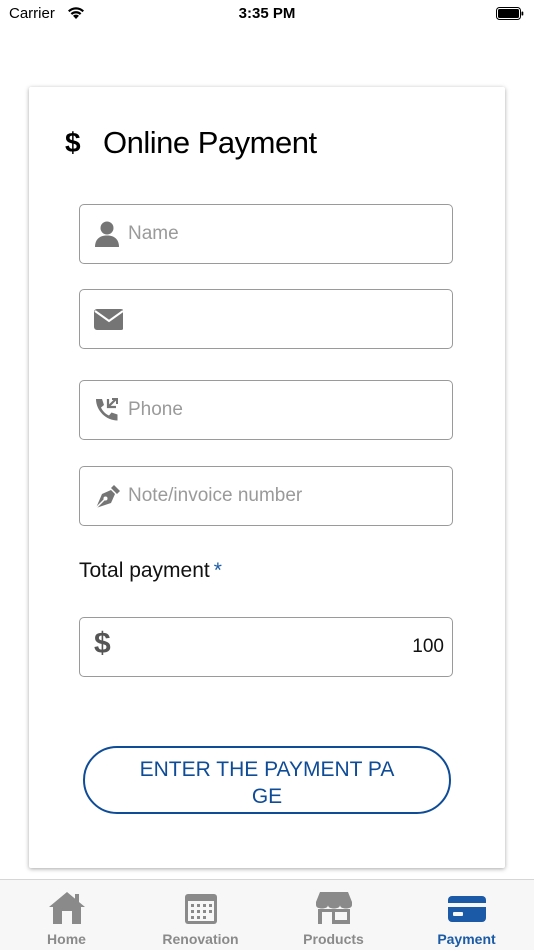 This screenshot has width=534, height=950. Describe the element at coordinates (267, 780) in the screenshot. I see `enter-payment-page-button: ENTER THE PAYMENT PA GE` at that location.